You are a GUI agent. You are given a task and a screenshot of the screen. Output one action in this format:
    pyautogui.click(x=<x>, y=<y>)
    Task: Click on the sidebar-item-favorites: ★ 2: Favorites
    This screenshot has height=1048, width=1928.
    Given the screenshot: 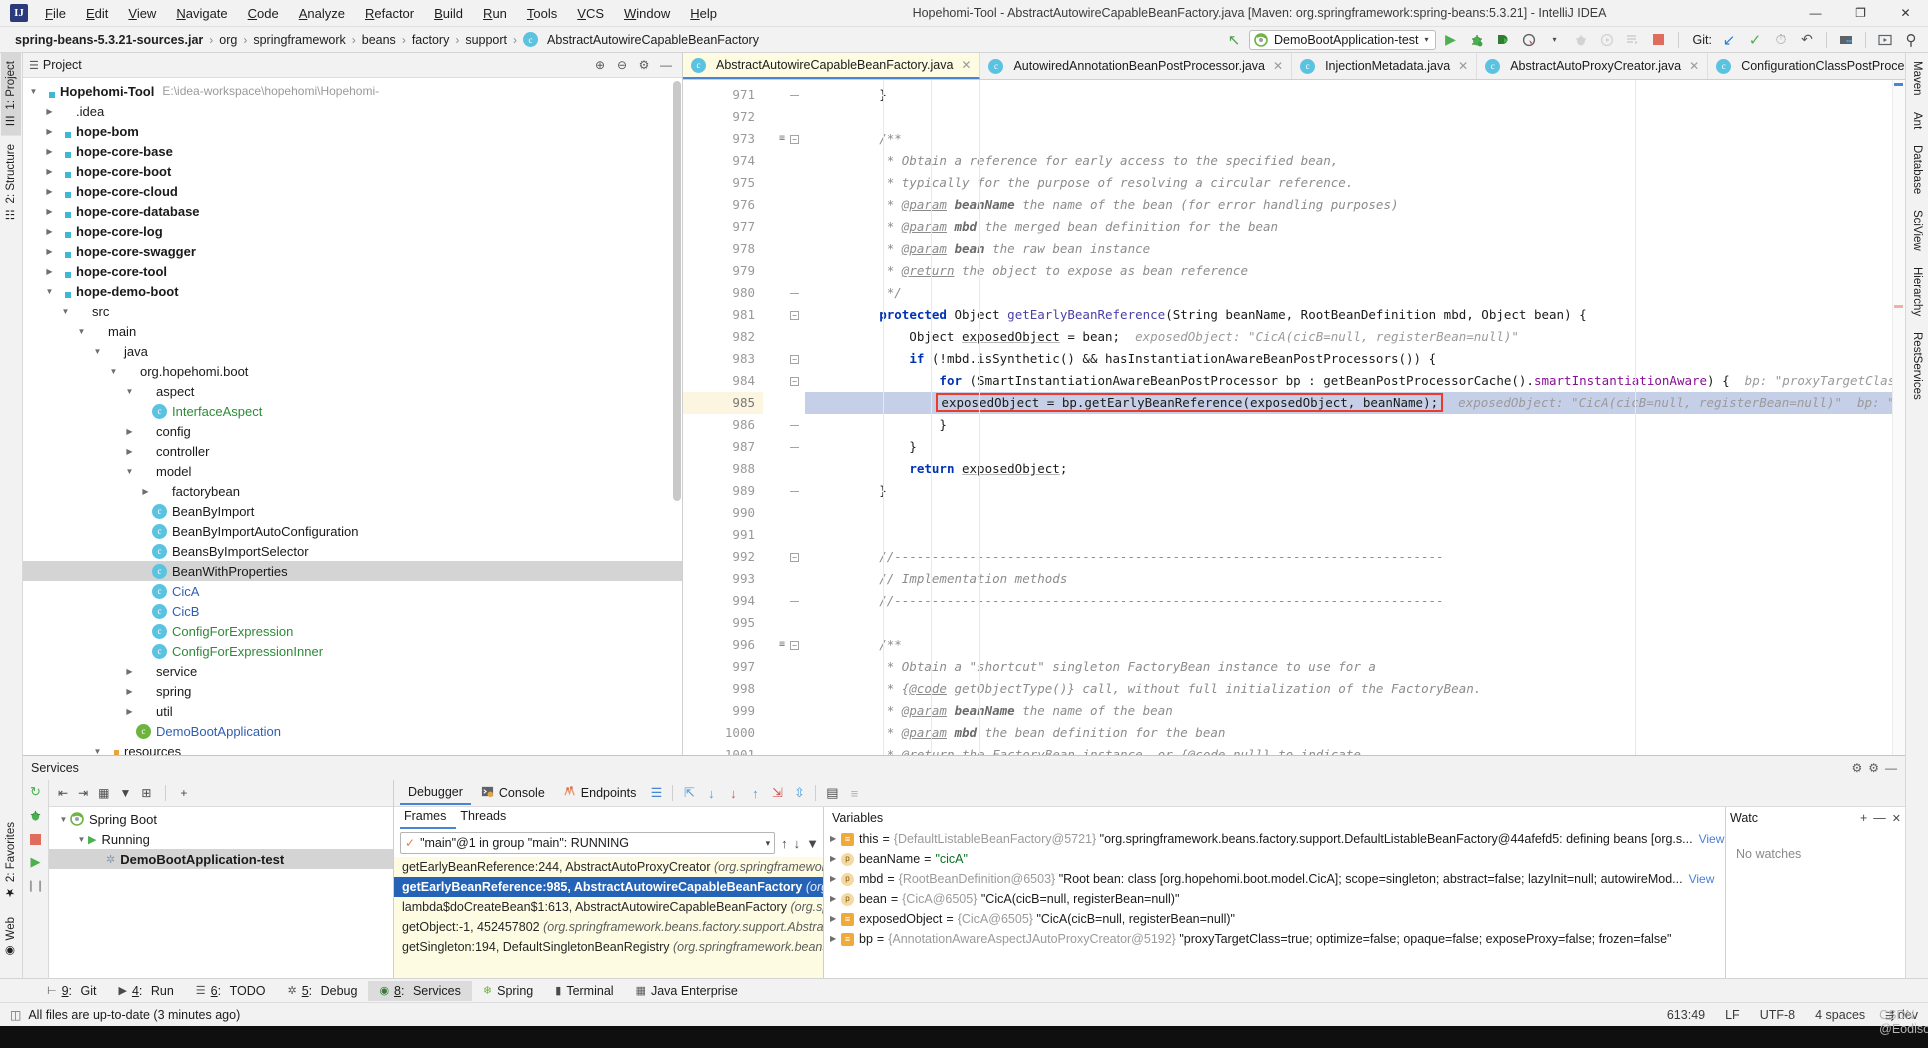 What is the action you would take?
    pyautogui.click(x=11, y=861)
    